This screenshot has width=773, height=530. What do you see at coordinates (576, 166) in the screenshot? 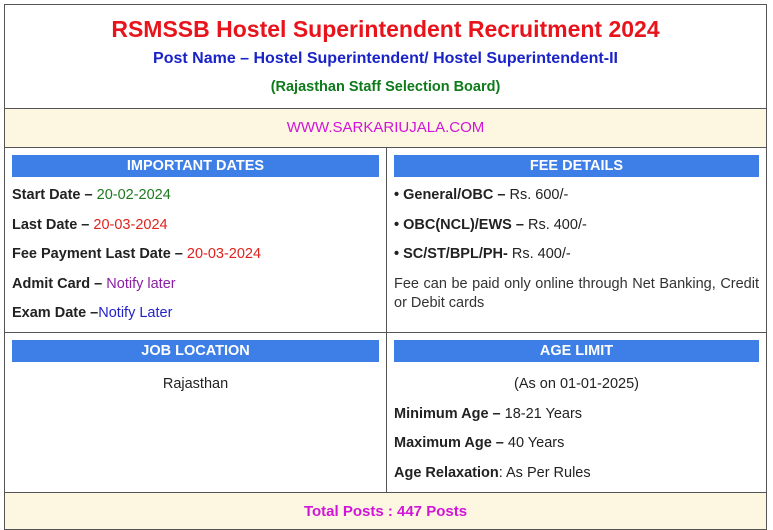
I see `fee-details-heading: FEE DETAILS` at bounding box center [576, 166].